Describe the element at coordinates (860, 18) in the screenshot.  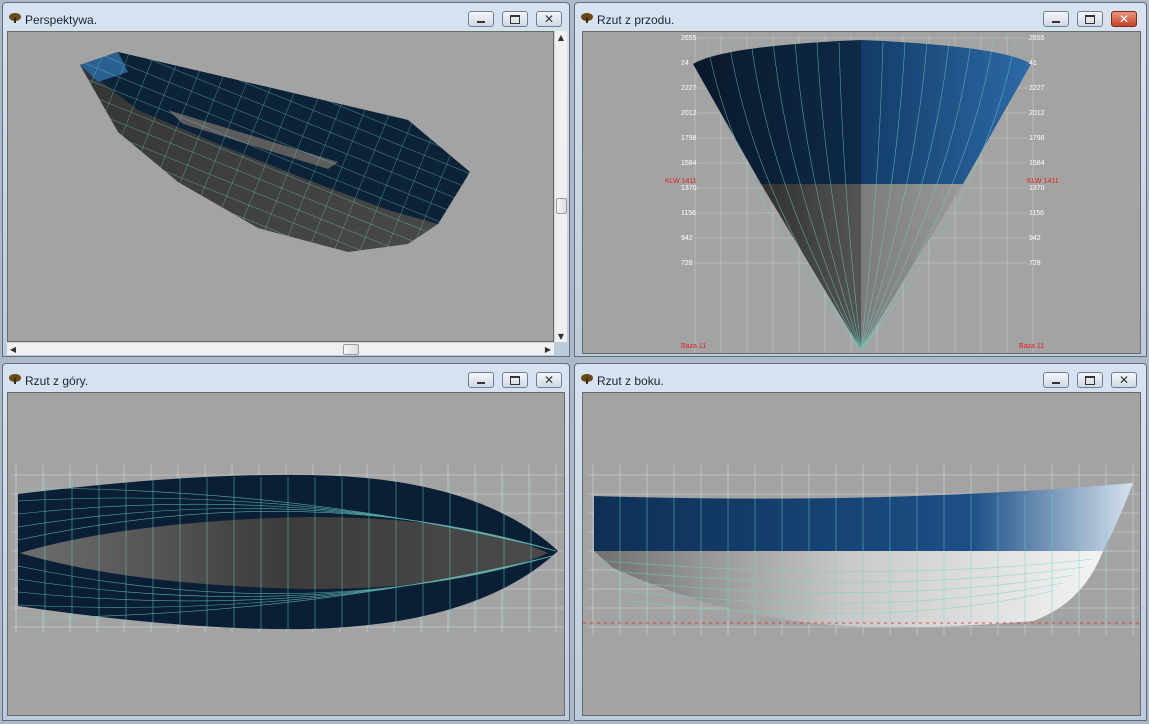
I see `titlebar: Rzut z przodu. ✕` at that location.